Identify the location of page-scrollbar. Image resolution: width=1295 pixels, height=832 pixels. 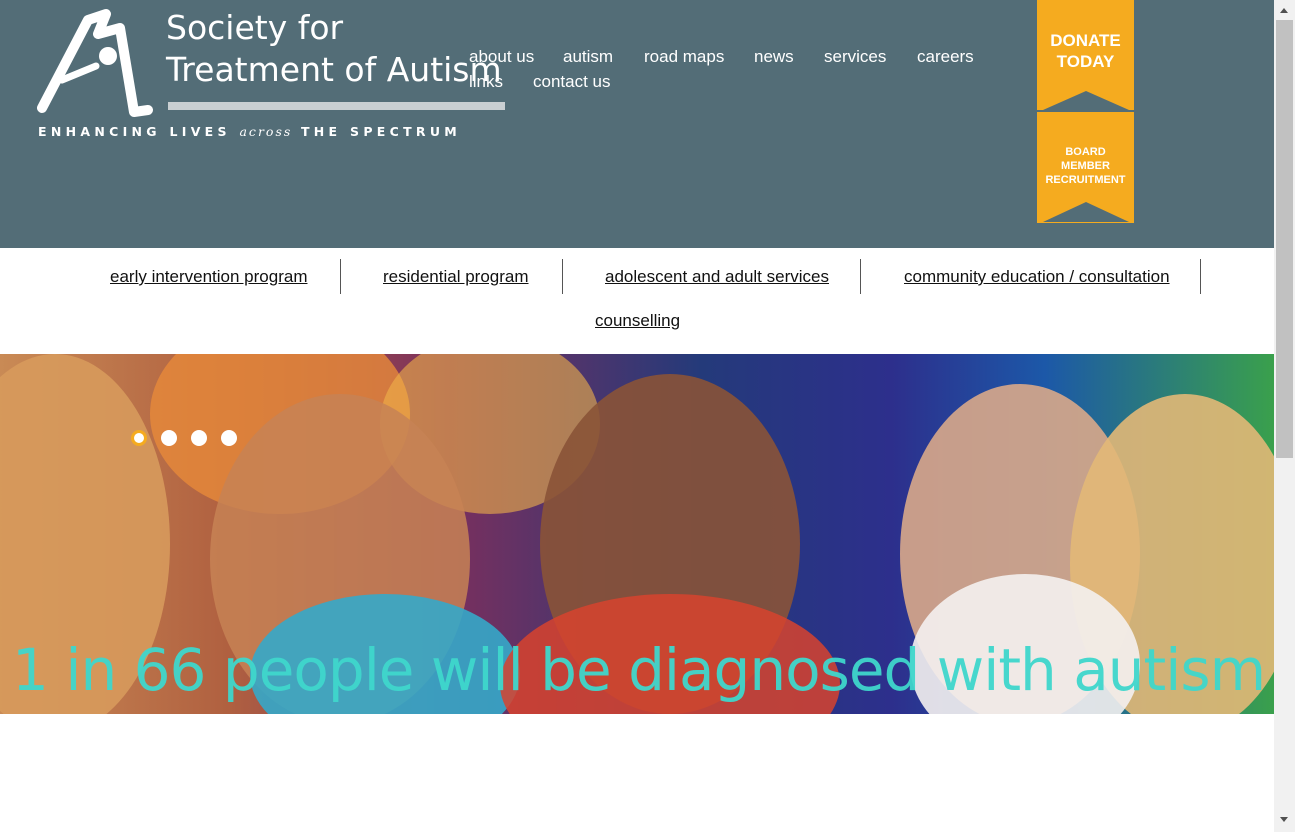
(1284, 416).